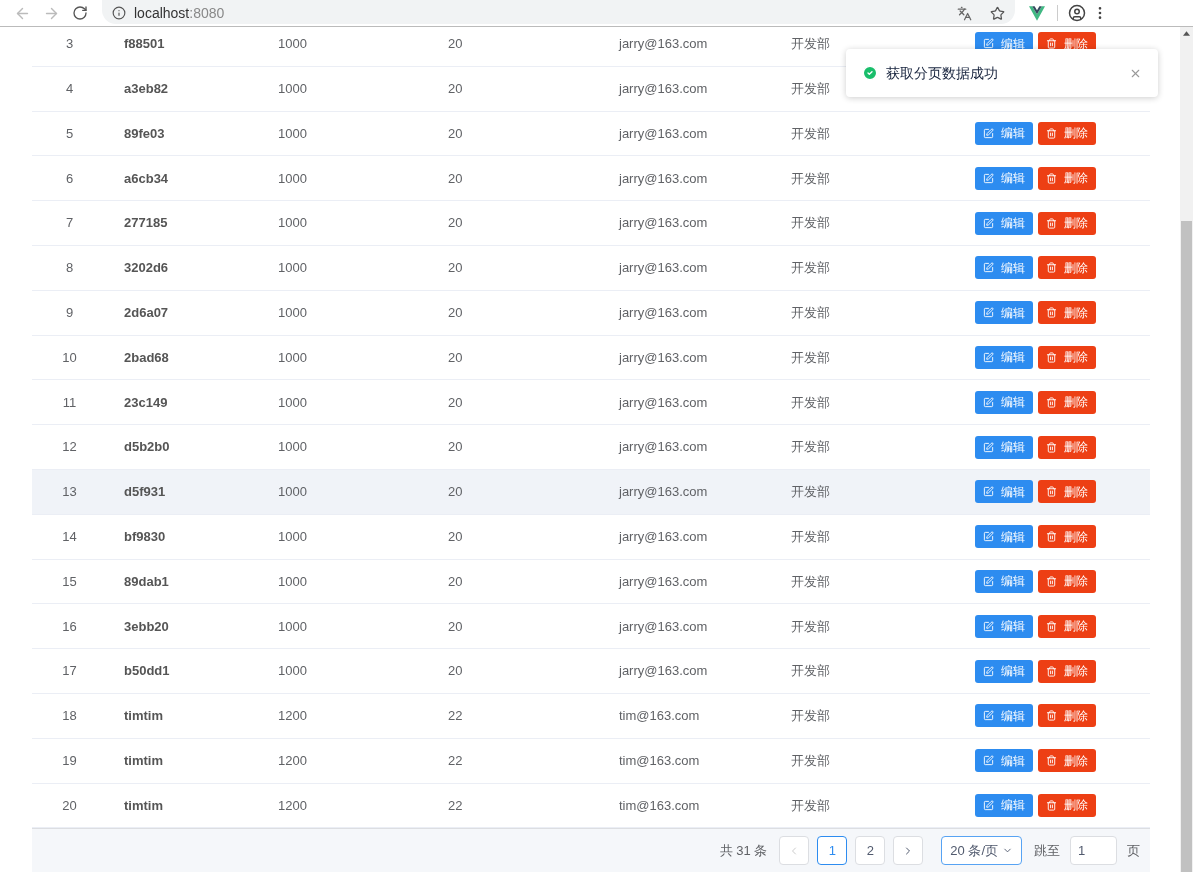  What do you see at coordinates (69, 402) in the screenshot?
I see `index-cell-text: 11` at bounding box center [69, 402].